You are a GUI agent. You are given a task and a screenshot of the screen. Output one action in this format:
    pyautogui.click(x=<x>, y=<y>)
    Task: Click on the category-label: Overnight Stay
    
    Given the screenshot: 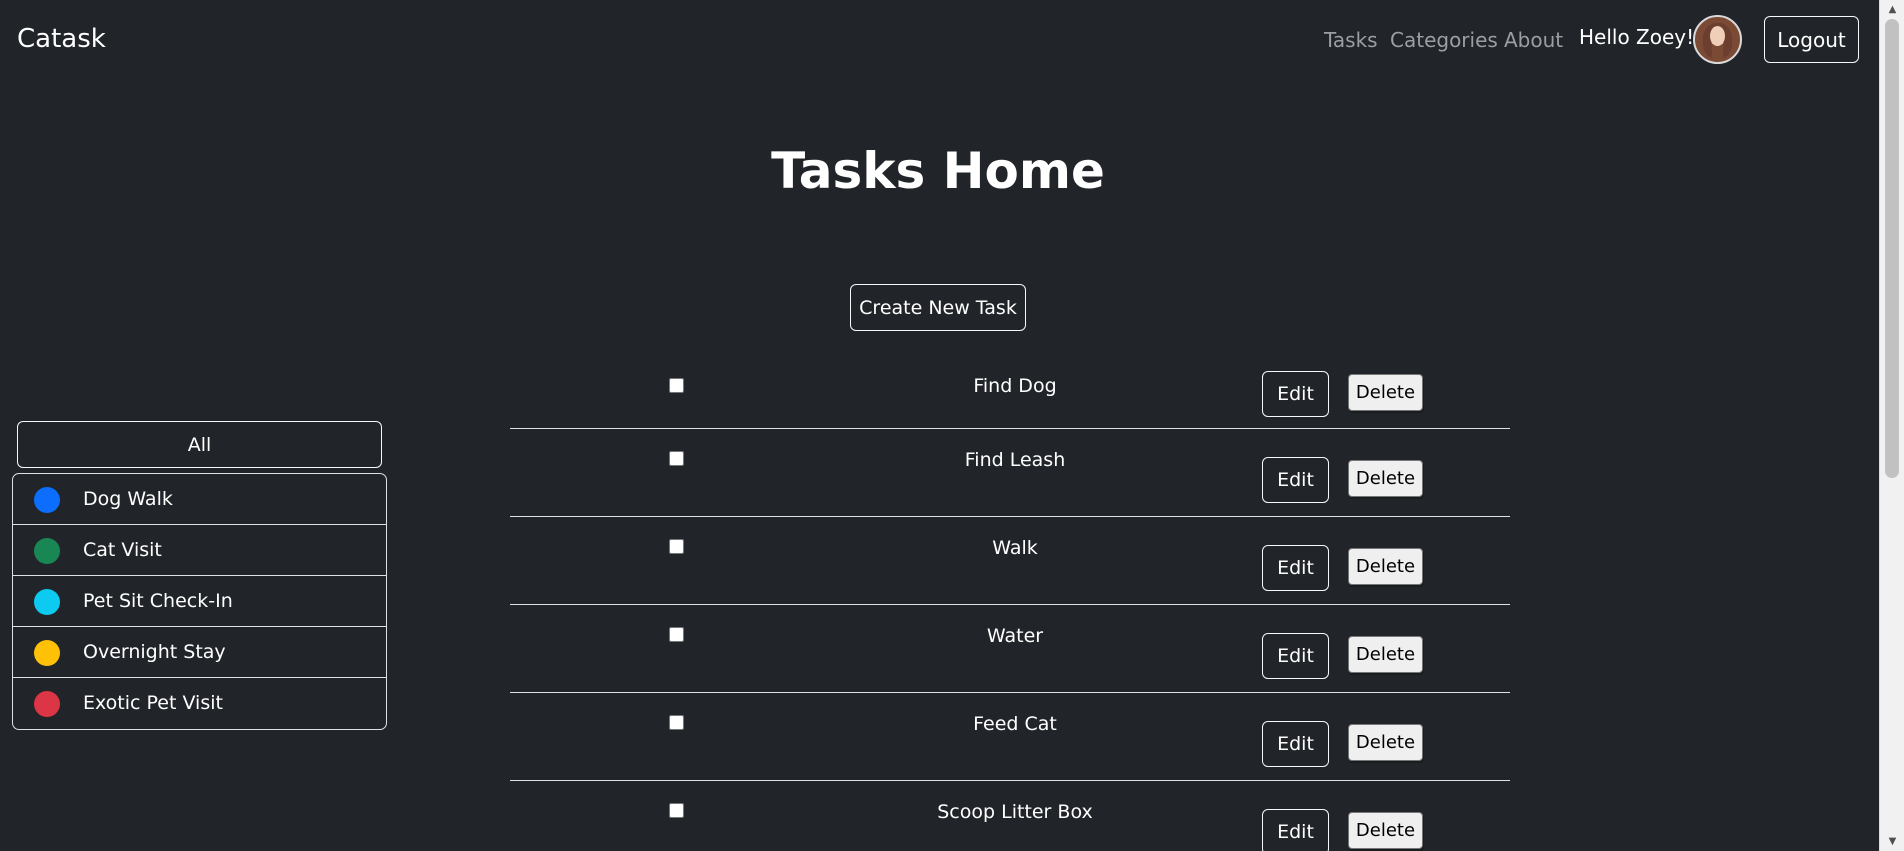 What is the action you would take?
    pyautogui.click(x=154, y=652)
    